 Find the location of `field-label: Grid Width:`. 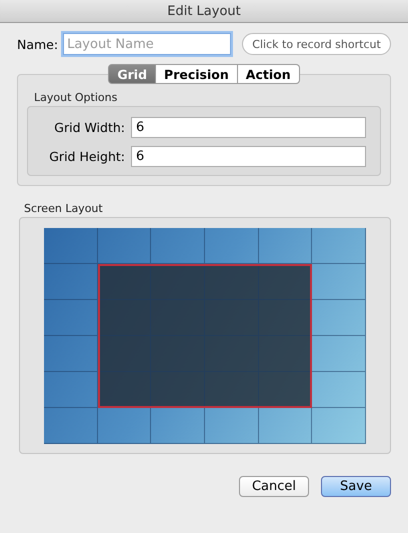

field-label: Grid Width: is located at coordinates (89, 127).